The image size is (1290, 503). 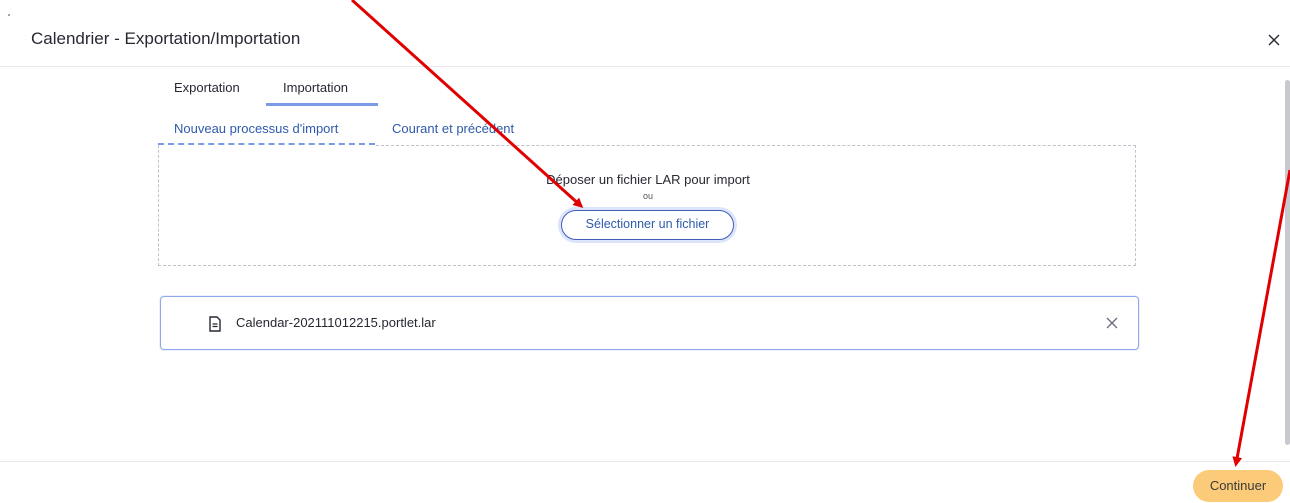 What do you see at coordinates (647, 225) in the screenshot?
I see `select-file-button: Sélectionner un fichier` at bounding box center [647, 225].